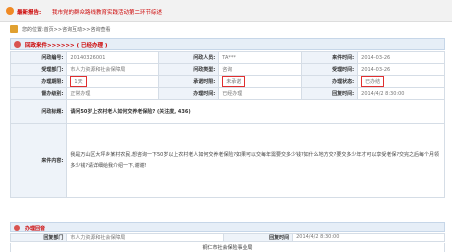 The image size is (452, 252). I want to click on field-label: 问政编号:, so click(38, 57).